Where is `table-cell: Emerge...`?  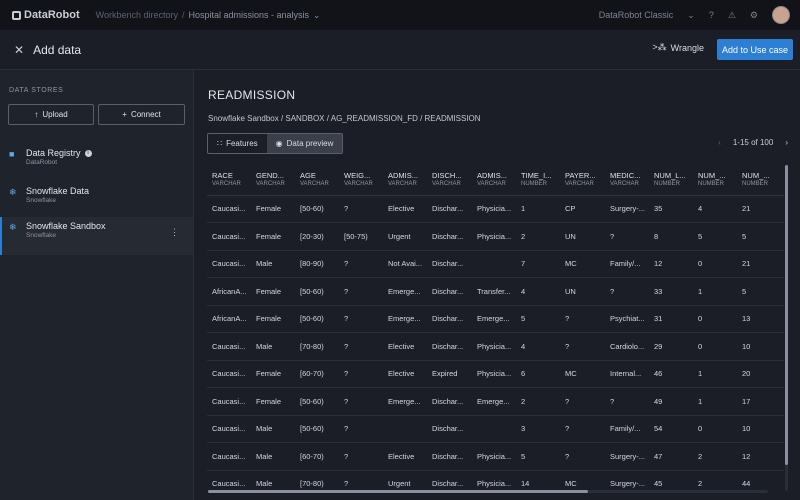
table-cell: Emerge... is located at coordinates (405, 291).